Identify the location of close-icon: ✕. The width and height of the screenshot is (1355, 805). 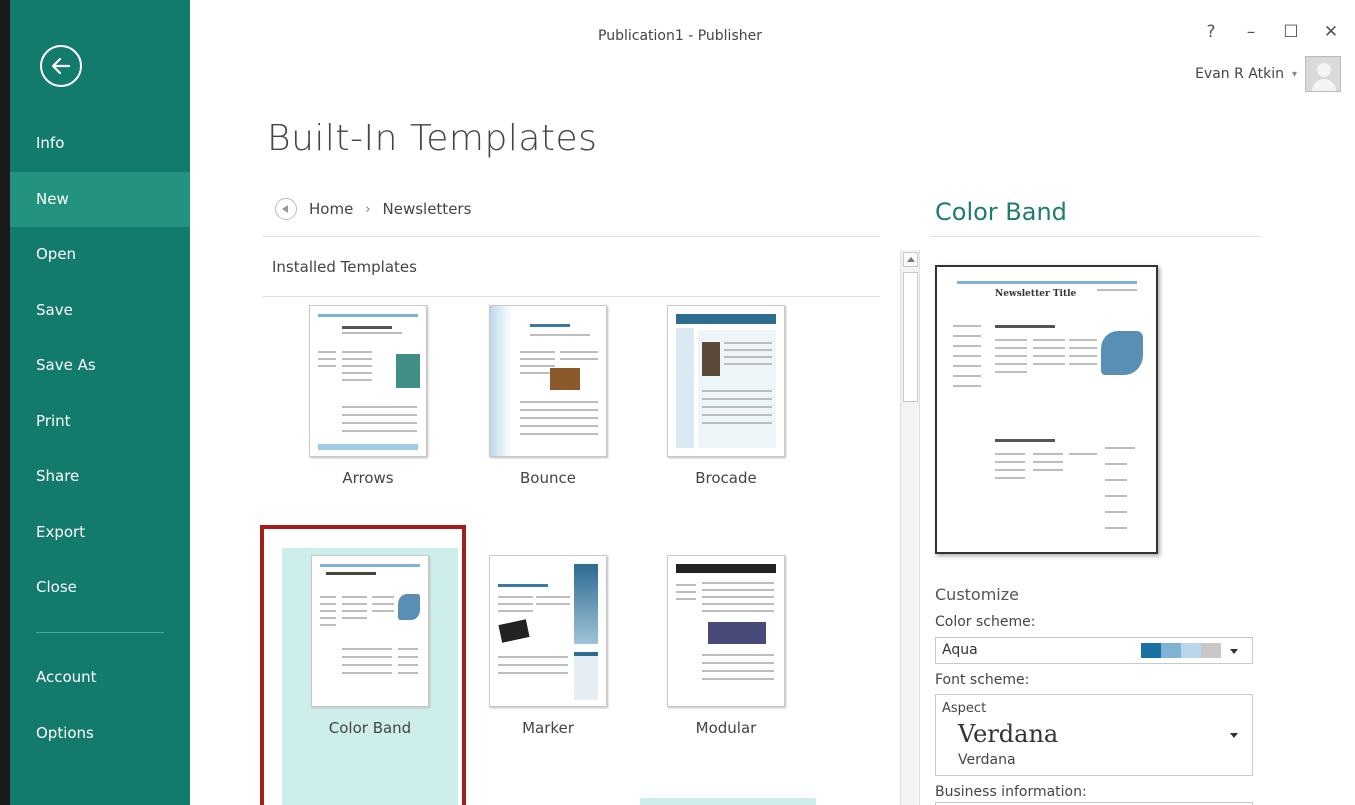
(1331, 32).